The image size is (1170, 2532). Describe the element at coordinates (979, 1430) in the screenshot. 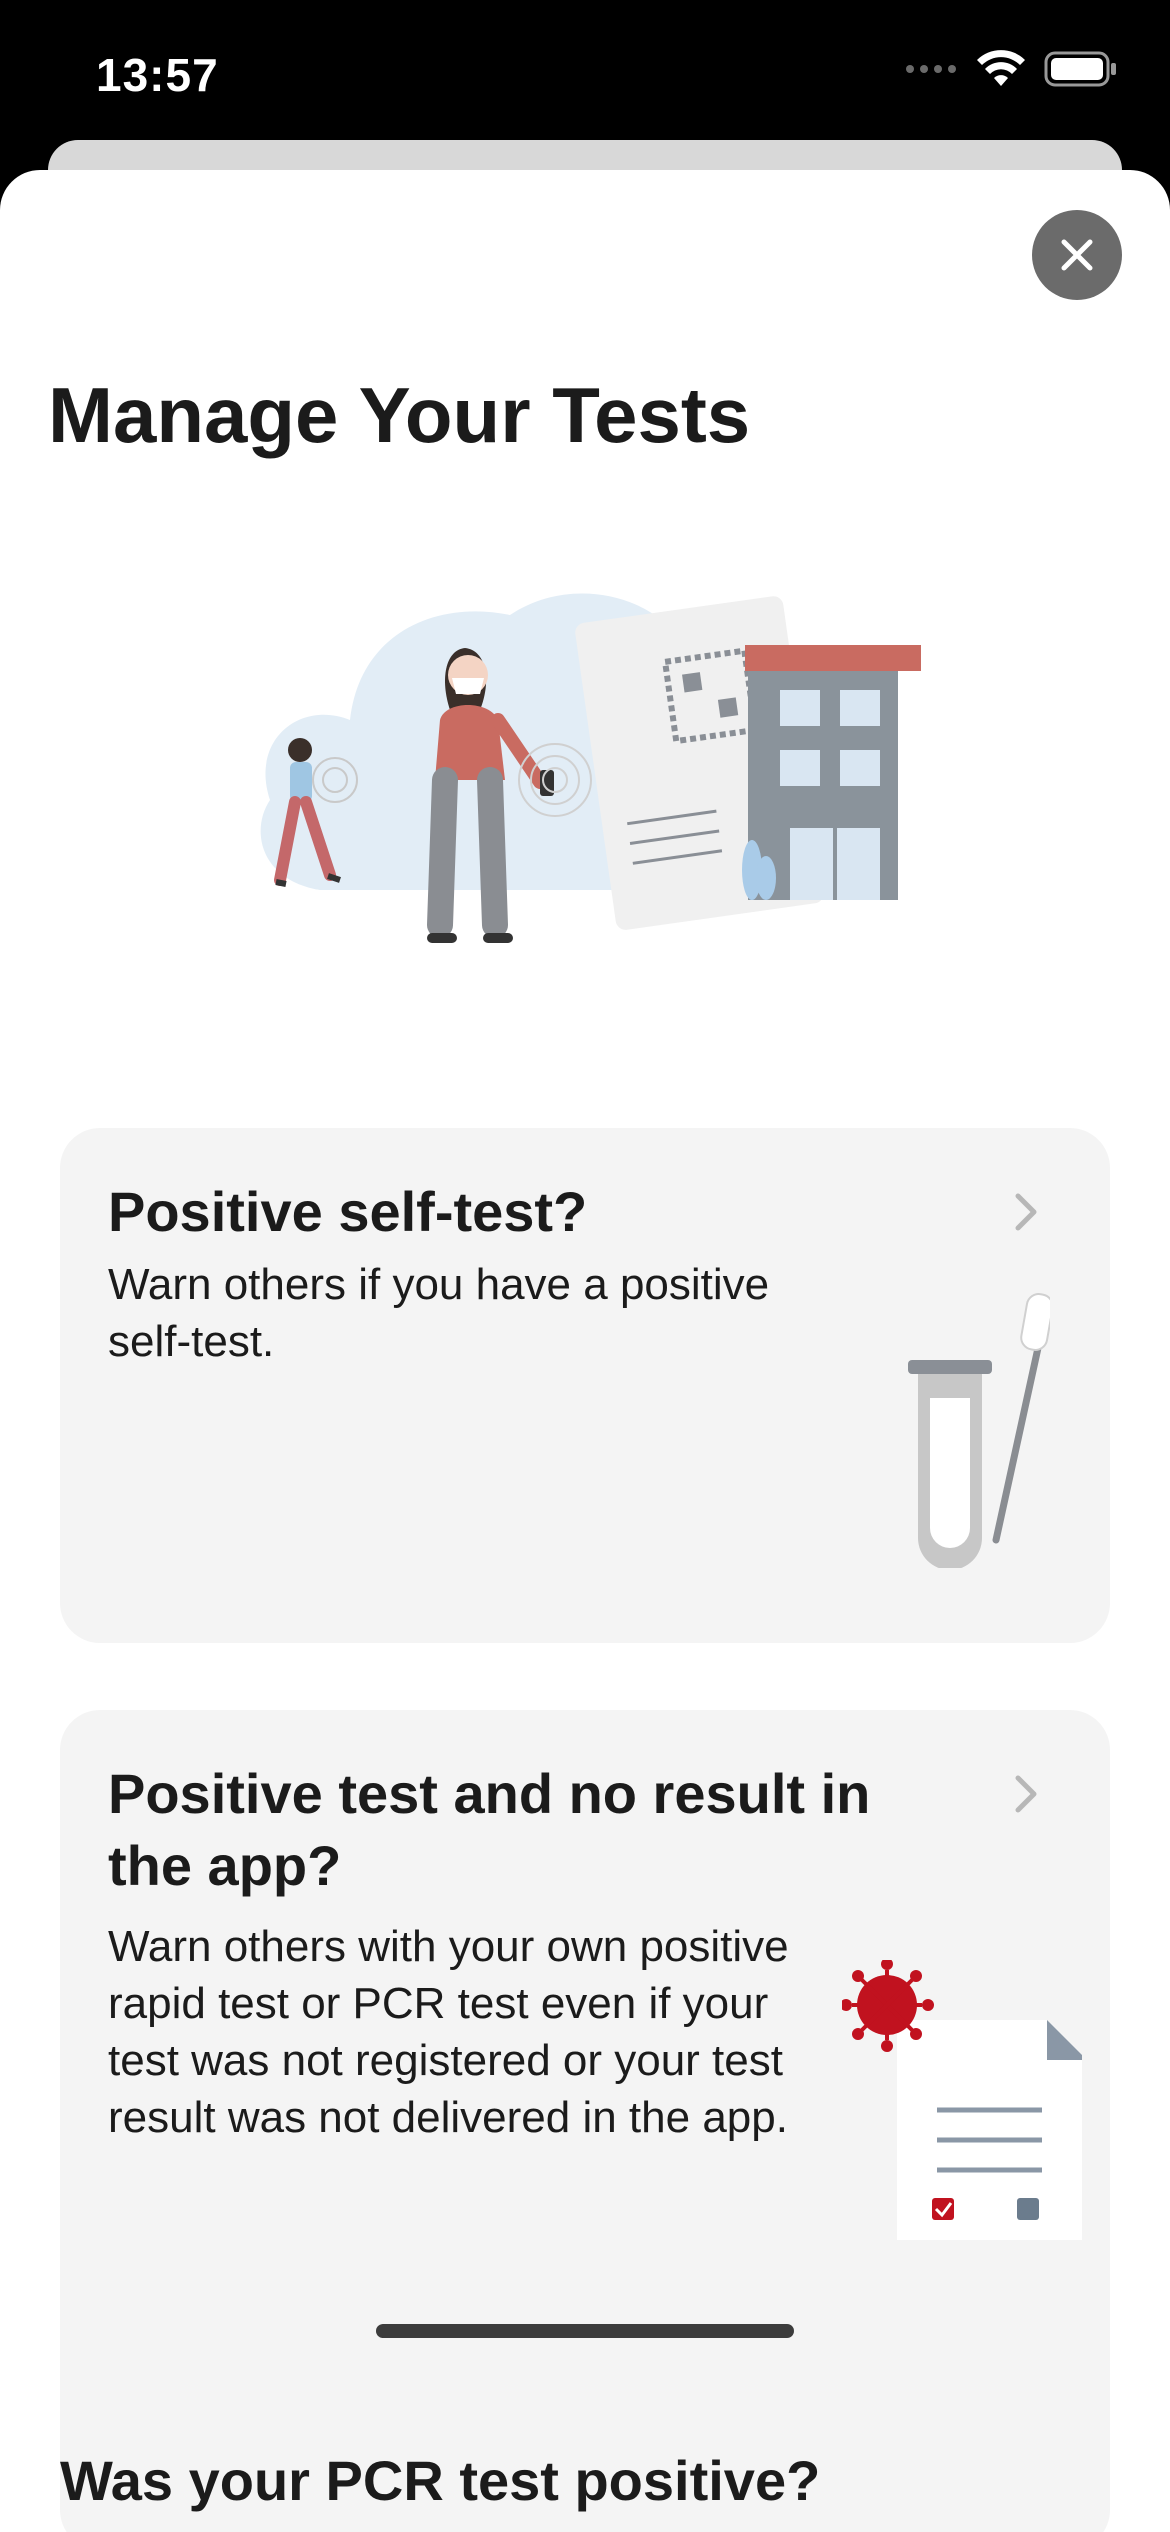

I see `test-tube-icon` at that location.